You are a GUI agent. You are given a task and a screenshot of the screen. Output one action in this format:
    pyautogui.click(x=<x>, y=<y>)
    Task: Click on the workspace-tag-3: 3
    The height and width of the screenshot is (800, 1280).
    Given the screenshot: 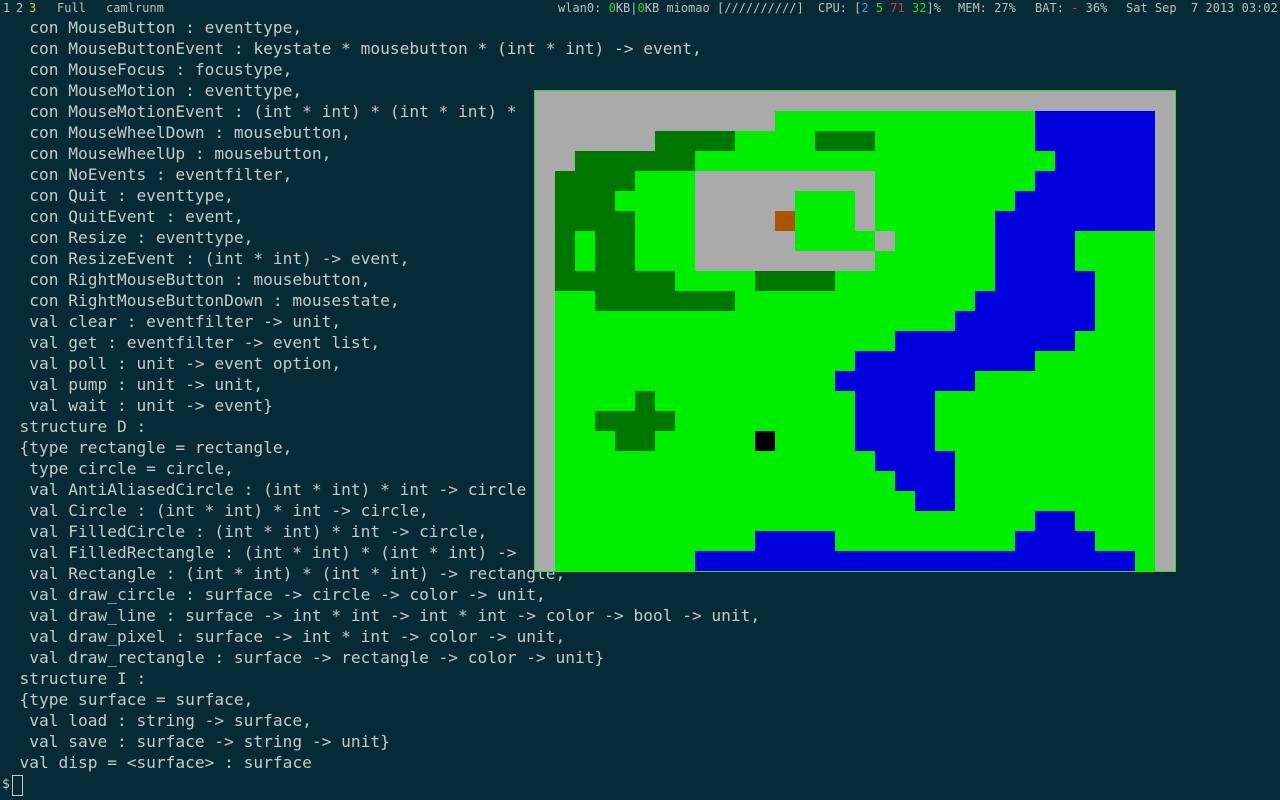 What is the action you would take?
    pyautogui.click(x=32, y=8)
    